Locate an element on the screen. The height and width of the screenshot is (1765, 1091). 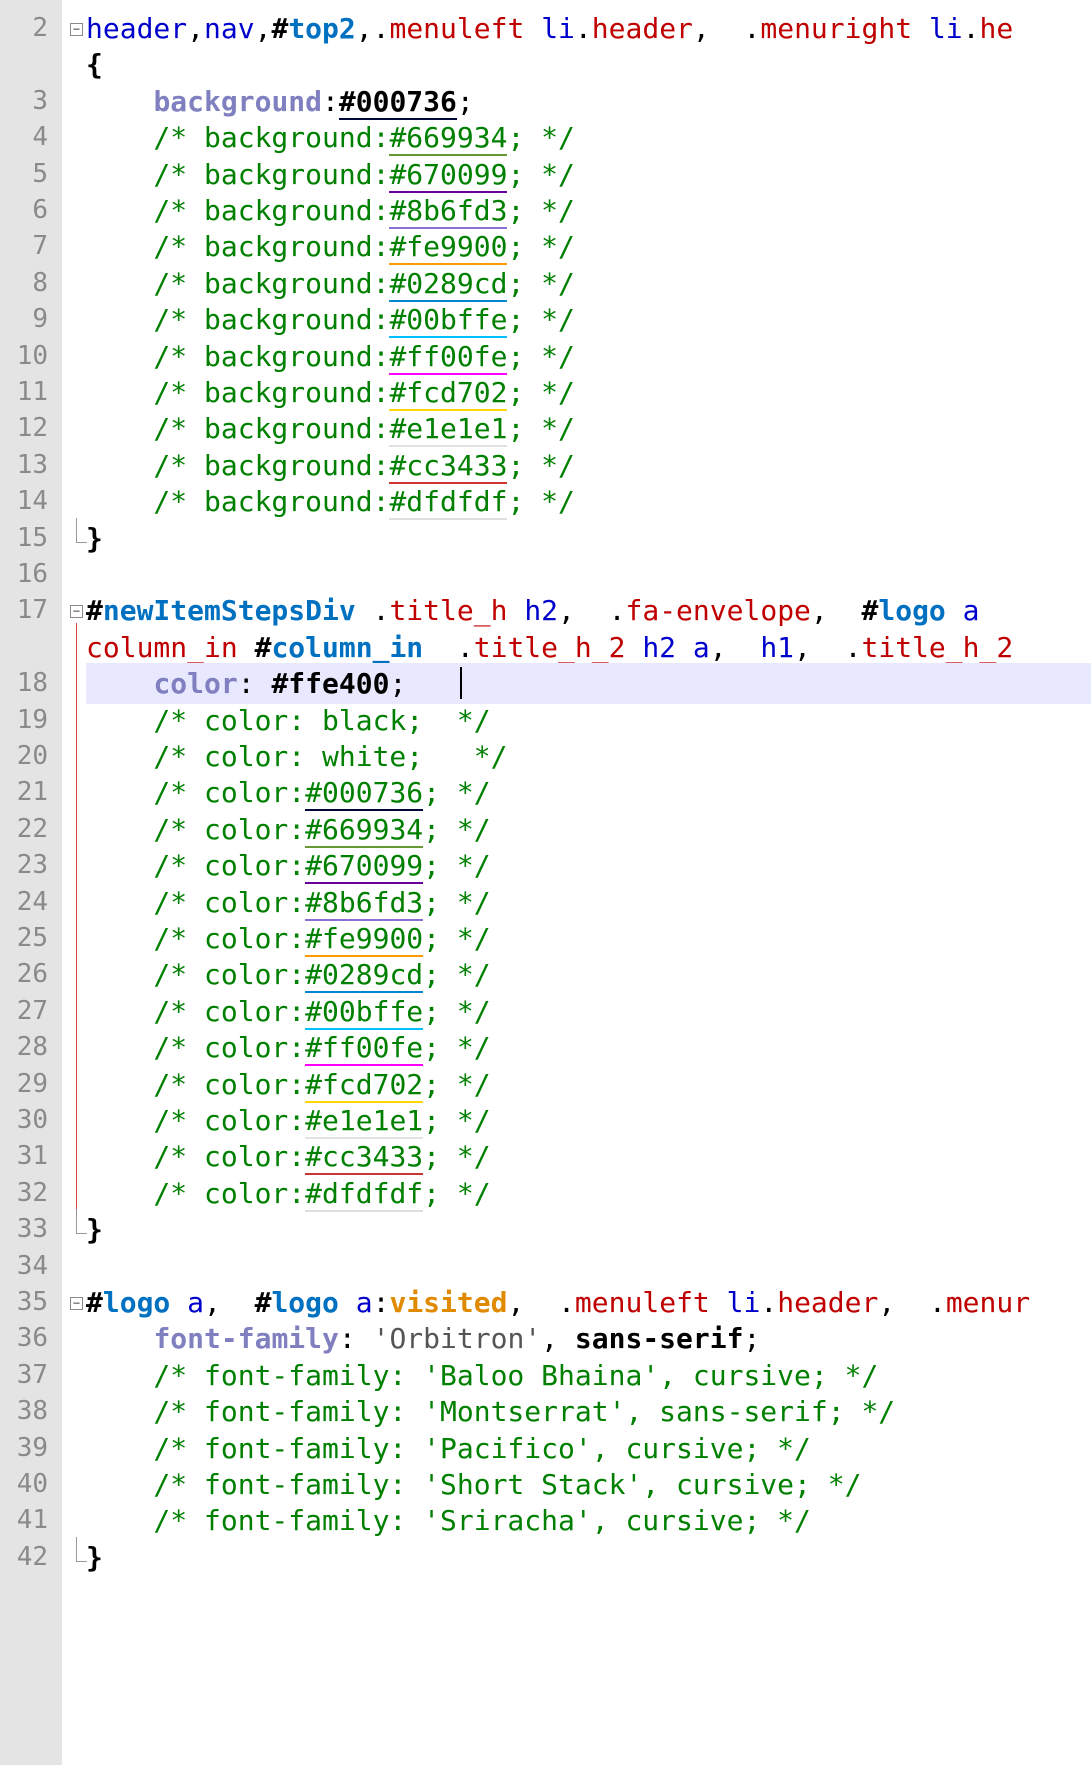
code-text: color: #ffe400; is located at coordinates (588, 684).